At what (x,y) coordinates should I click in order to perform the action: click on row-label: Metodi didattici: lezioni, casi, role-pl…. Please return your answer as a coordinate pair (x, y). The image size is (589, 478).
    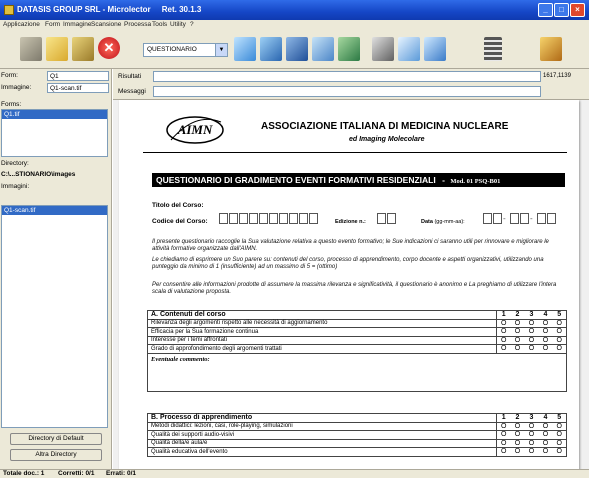
    Looking at the image, I should click on (322, 426).